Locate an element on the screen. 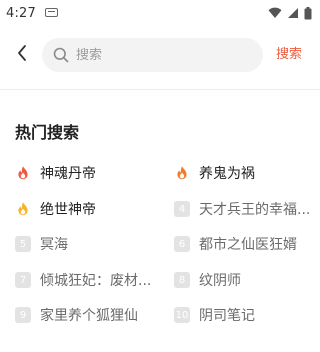 This screenshot has height=352, width=320. search-input is located at coordinates (166, 55).